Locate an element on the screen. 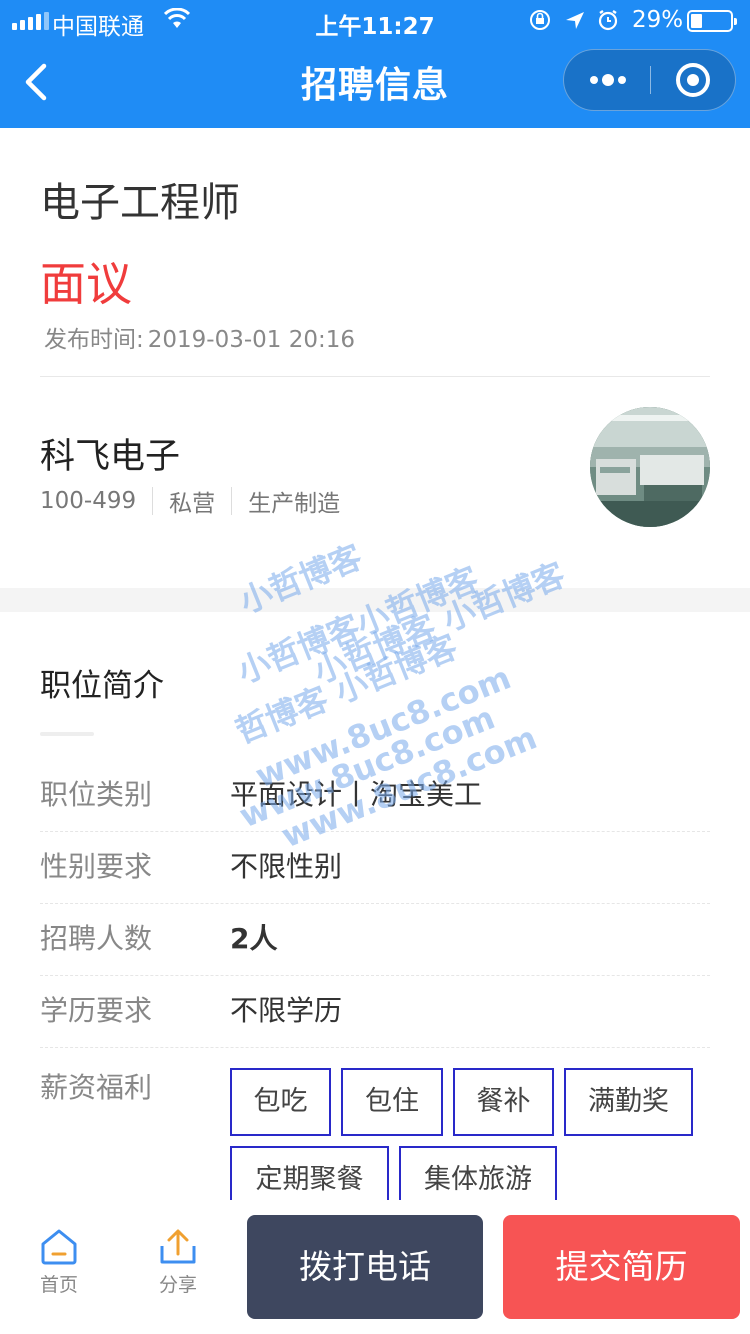  battery-percent: 29% is located at coordinates (658, 20).